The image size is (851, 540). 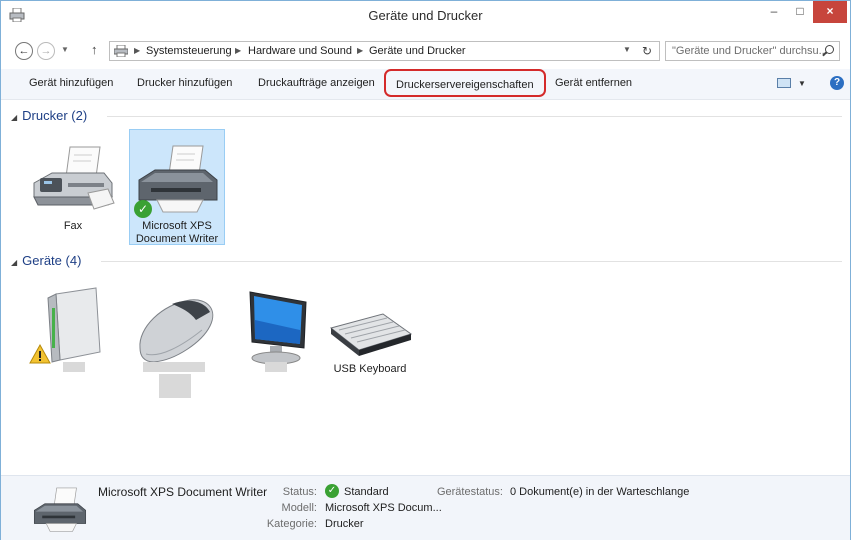 What do you see at coordinates (332, 491) in the screenshot?
I see `status-ok-icon: ✓` at bounding box center [332, 491].